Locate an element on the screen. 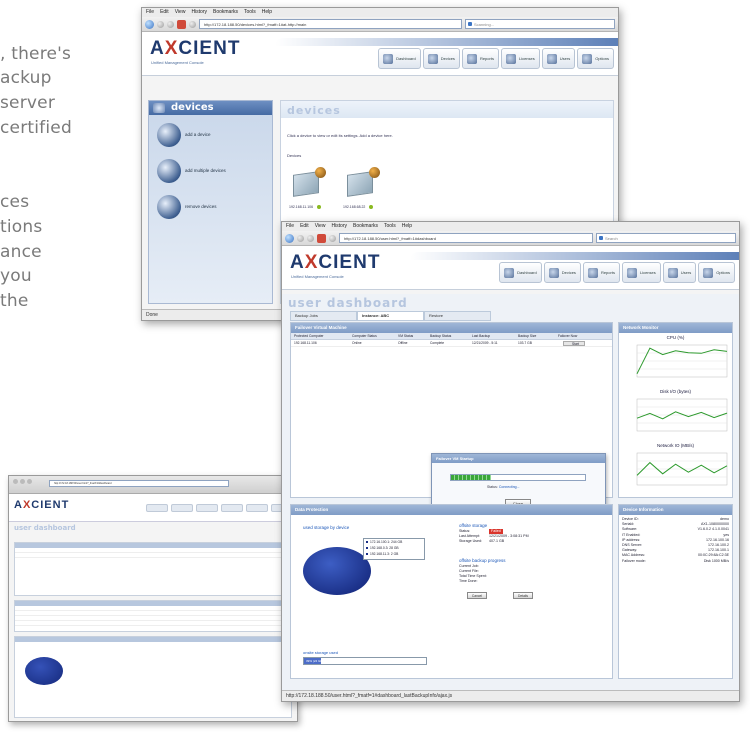  device-badge-icon is located at coordinates (374, 172).